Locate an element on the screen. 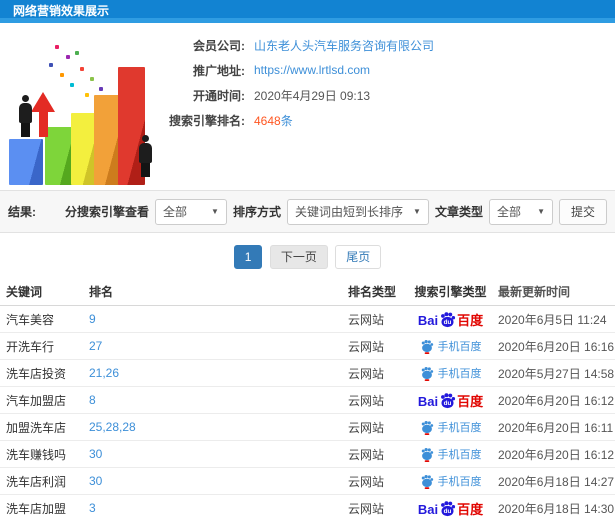 The width and height of the screenshot is (615, 520). engine-rank-value: 4648条 is located at coordinates (273, 120).